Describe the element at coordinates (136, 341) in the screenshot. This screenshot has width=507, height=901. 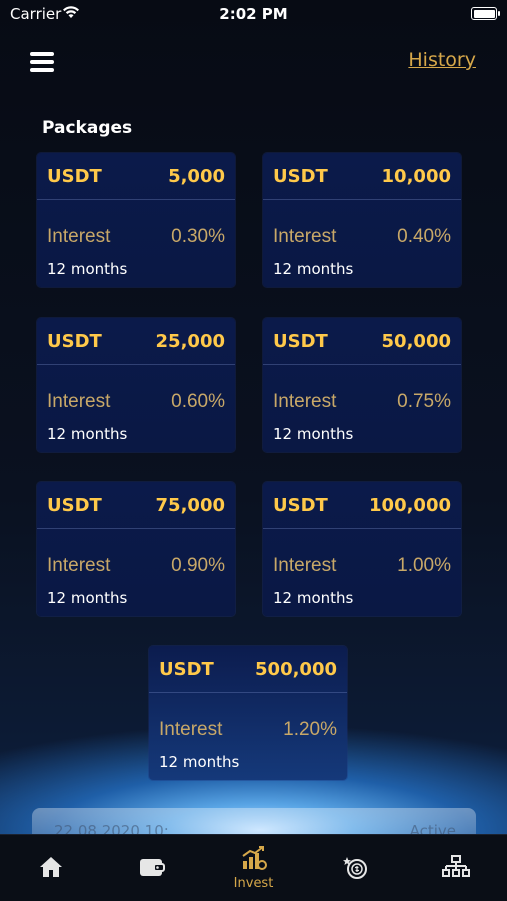
I see `card-header: USDT 25,000` at that location.